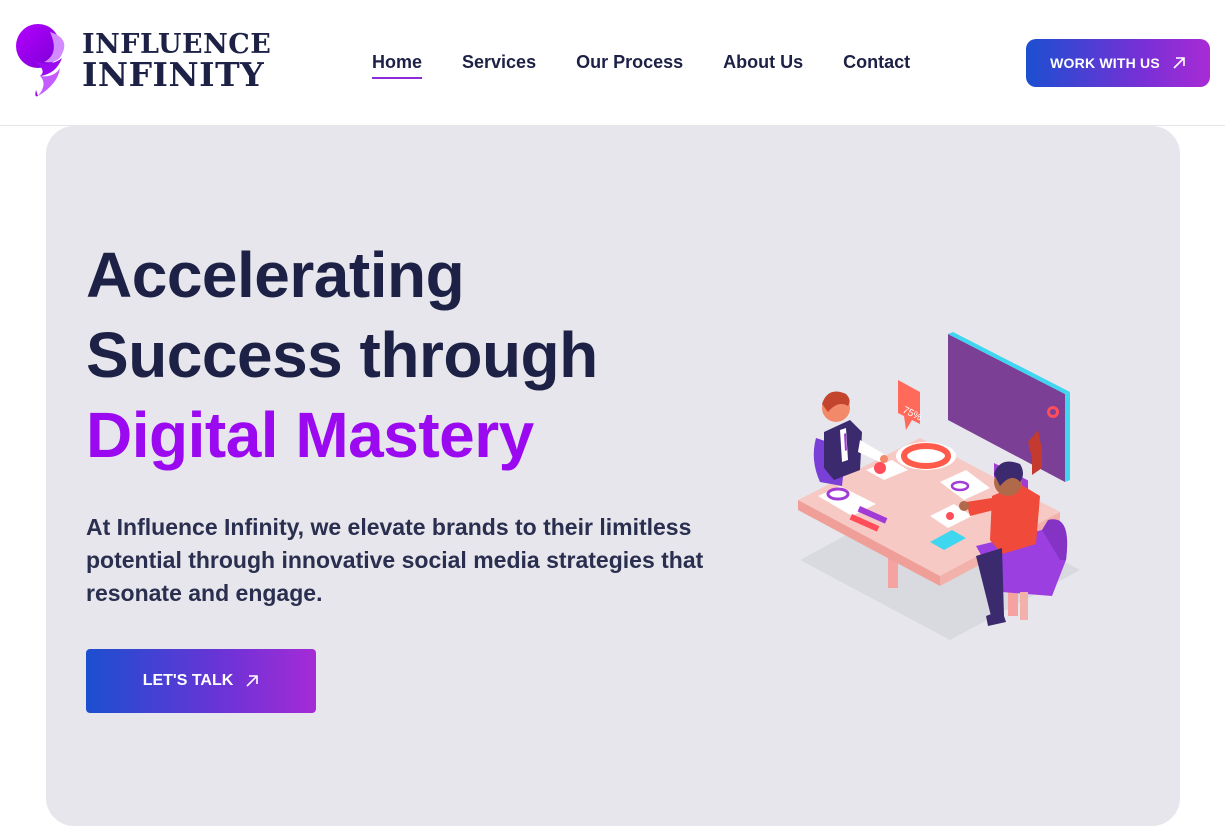 The width and height of the screenshot is (1225, 826). Describe the element at coordinates (939, 486) in the screenshot. I see `team-meeting-illustration: 75%` at that location.